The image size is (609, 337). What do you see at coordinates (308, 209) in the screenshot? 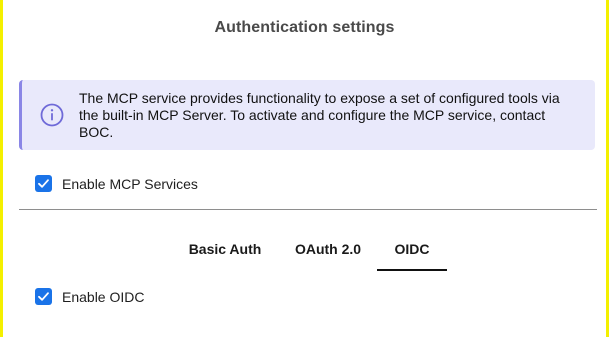
I see `section-divider` at bounding box center [308, 209].